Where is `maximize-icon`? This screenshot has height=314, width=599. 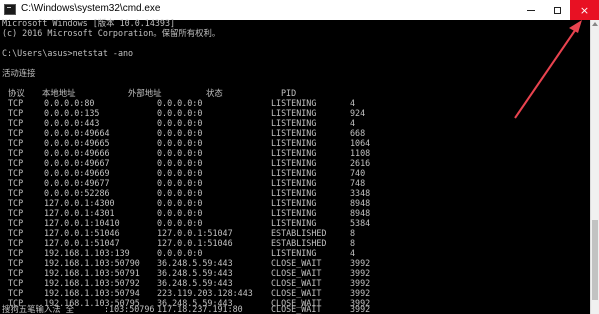
maximize-icon is located at coordinates (557, 10).